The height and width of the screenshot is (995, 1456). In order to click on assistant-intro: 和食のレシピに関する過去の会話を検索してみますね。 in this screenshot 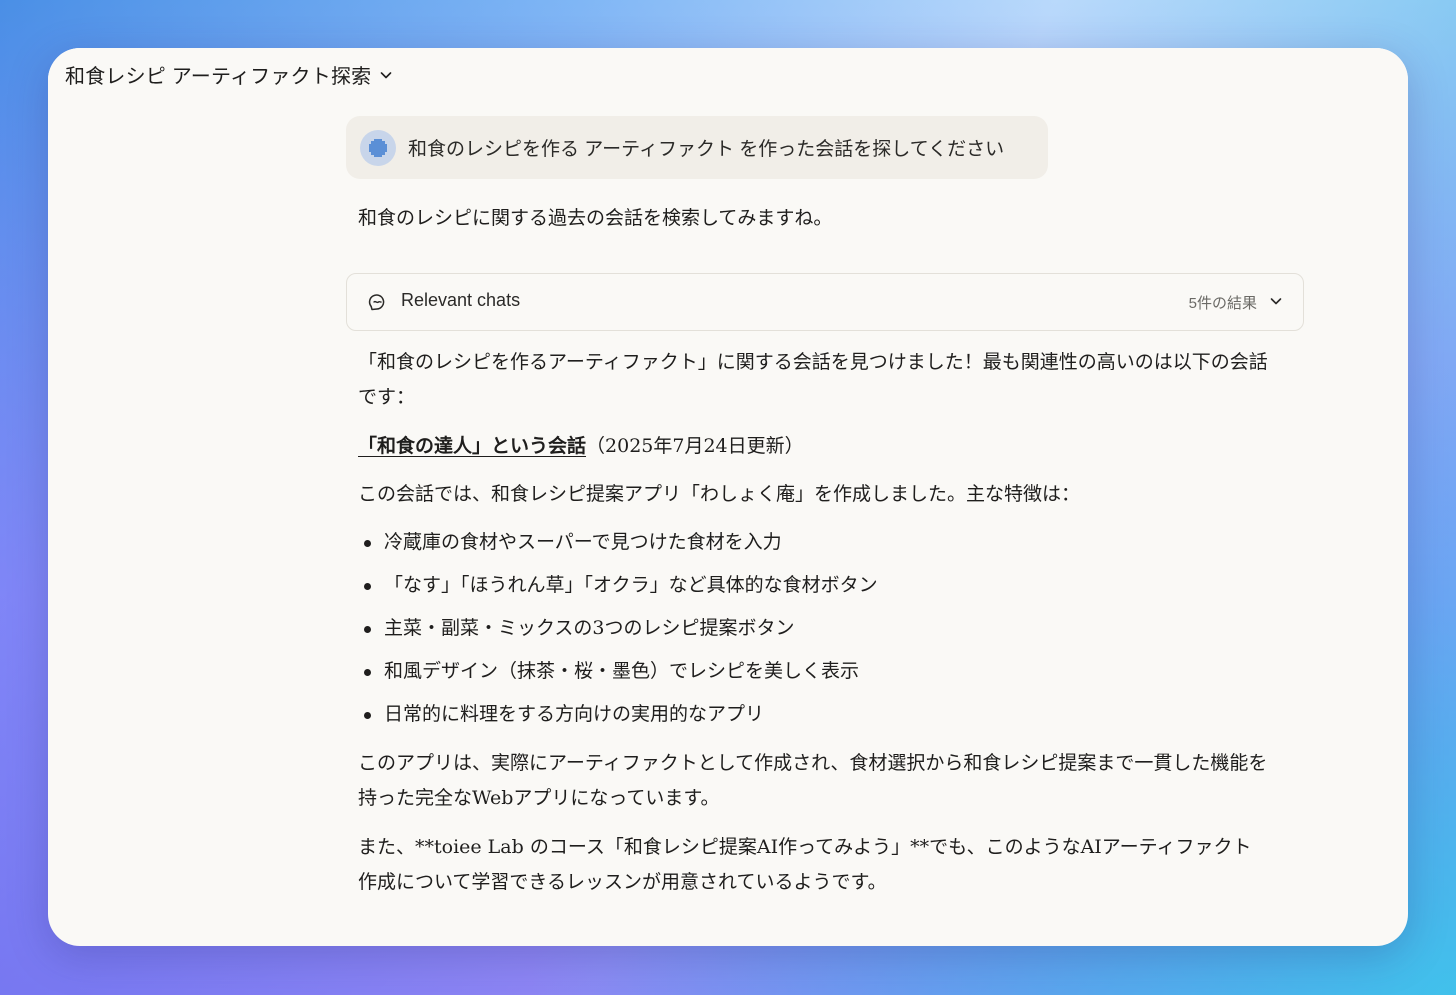, I will do `click(595, 218)`.